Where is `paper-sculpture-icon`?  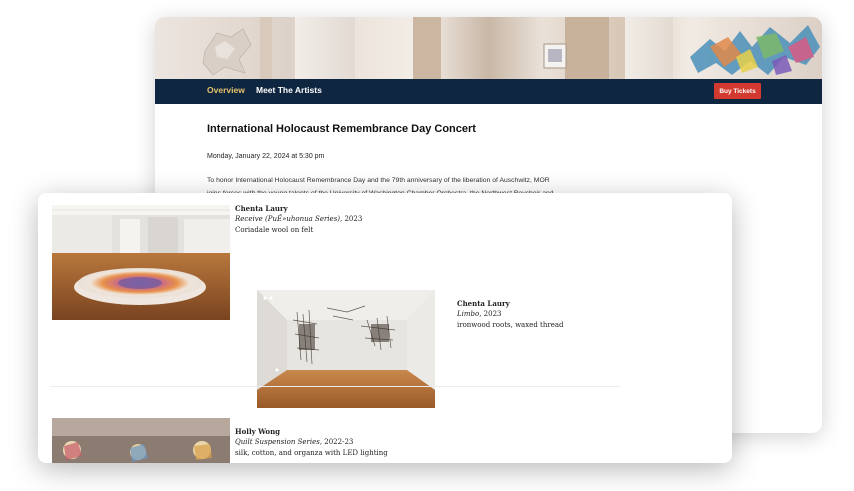 paper-sculpture-icon is located at coordinates (227, 52).